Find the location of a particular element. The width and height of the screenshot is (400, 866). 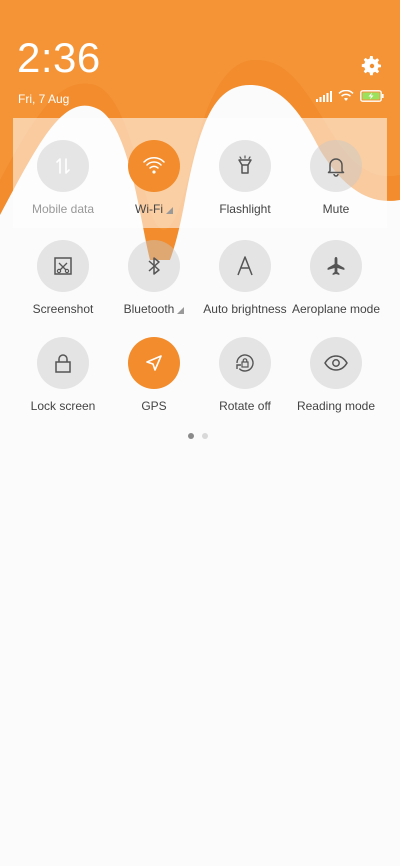

aeroplane-mode-button is located at coordinates (336, 266).